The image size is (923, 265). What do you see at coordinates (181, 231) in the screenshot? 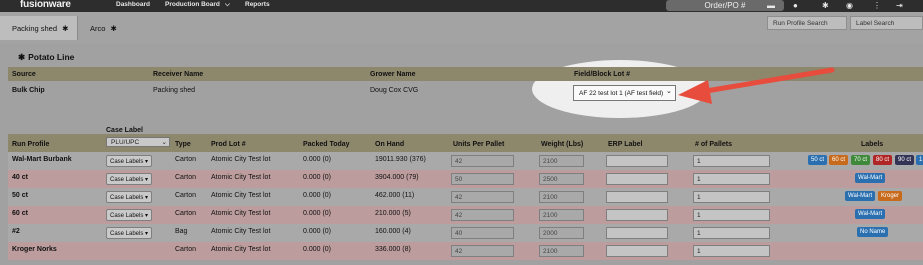
I see `row-type: Bag` at bounding box center [181, 231].